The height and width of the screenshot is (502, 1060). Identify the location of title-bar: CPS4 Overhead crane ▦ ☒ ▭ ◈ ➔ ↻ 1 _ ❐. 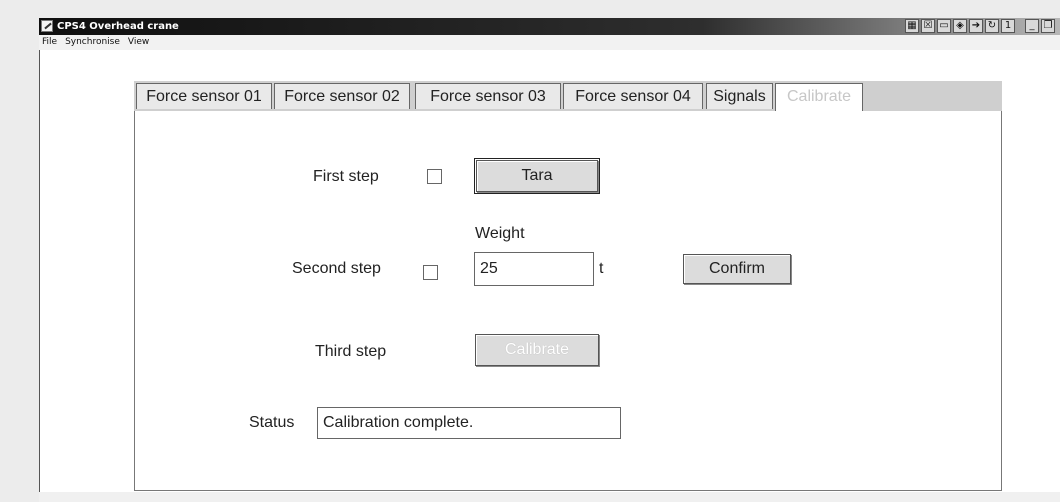
(549, 26).